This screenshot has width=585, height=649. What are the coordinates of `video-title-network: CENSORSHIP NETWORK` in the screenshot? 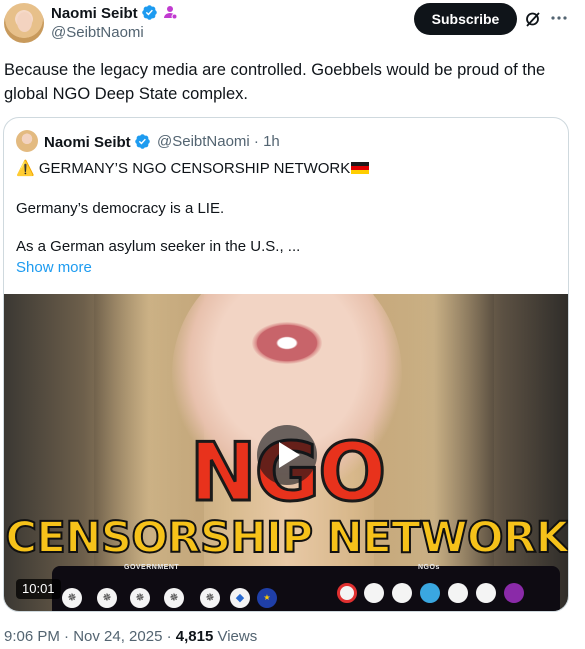 It's located at (286, 538).